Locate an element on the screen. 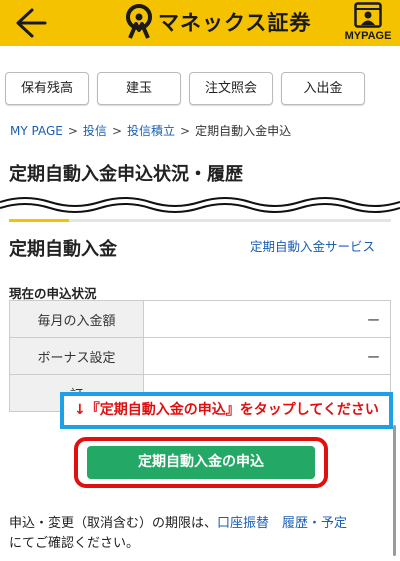 The image size is (400, 561). table-row: 毎月の入金額 ー is located at coordinates (200, 319).